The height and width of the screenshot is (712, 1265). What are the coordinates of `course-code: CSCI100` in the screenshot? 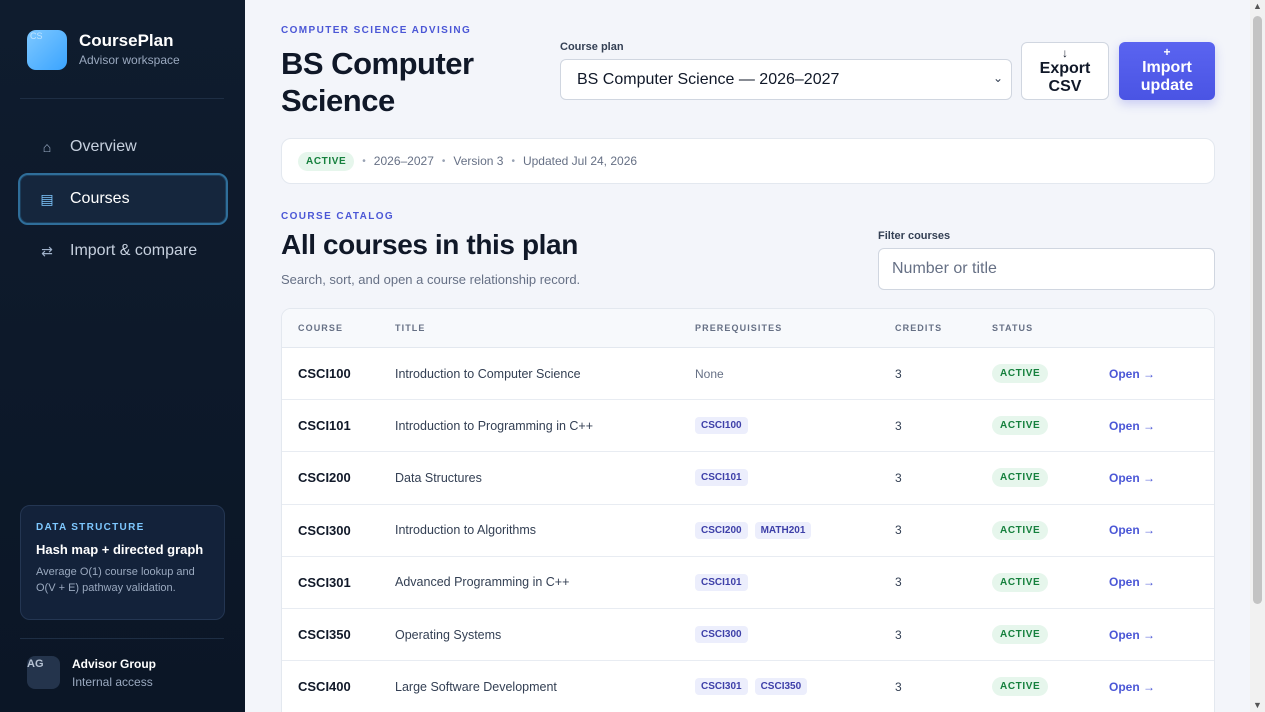 It's located at (324, 374).